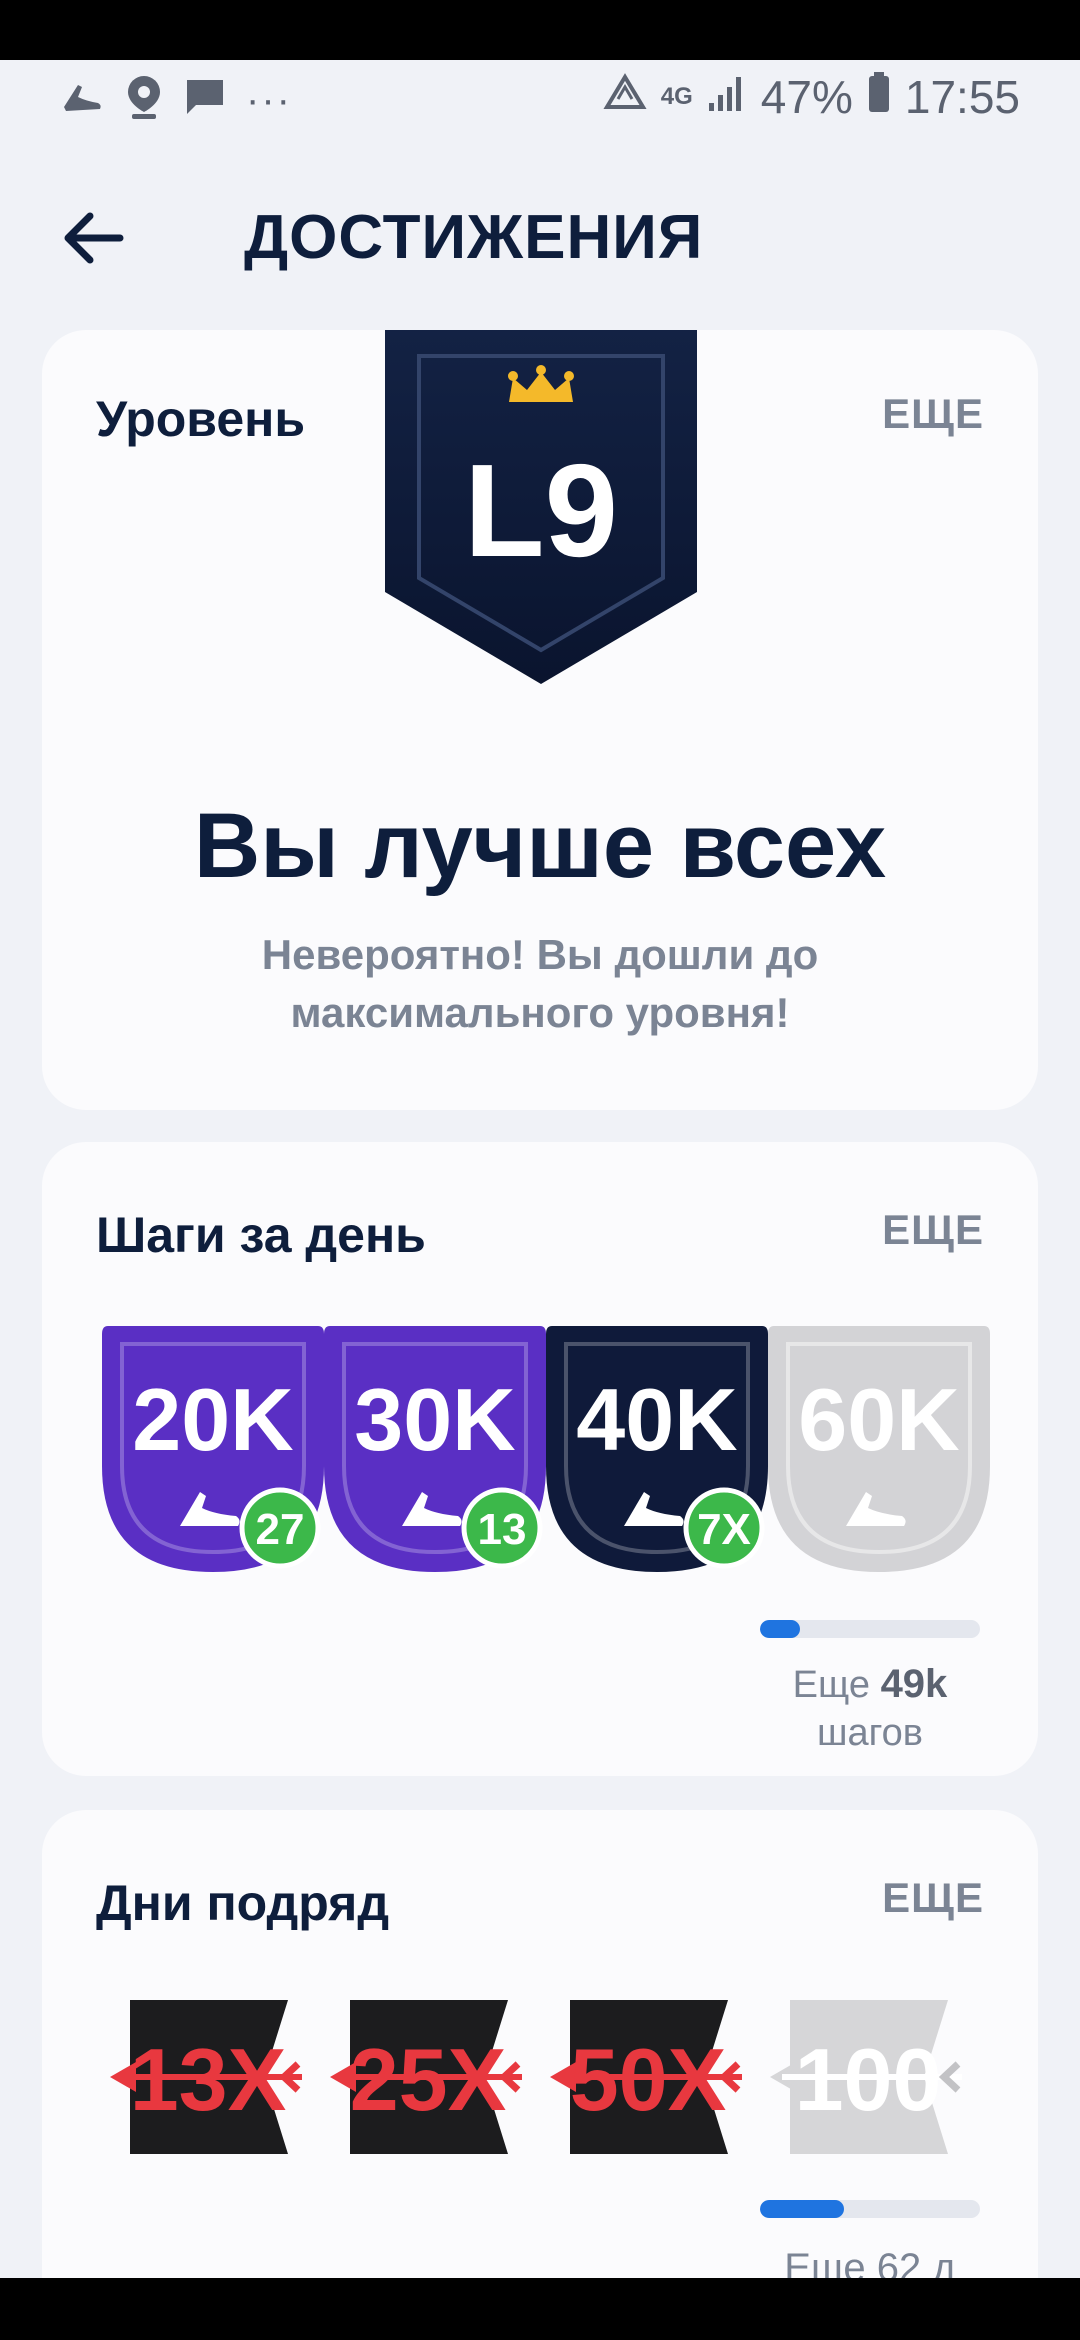 The width and height of the screenshot is (1080, 2340). I want to click on streak-card-title: Дни подряд, so click(243, 1903).